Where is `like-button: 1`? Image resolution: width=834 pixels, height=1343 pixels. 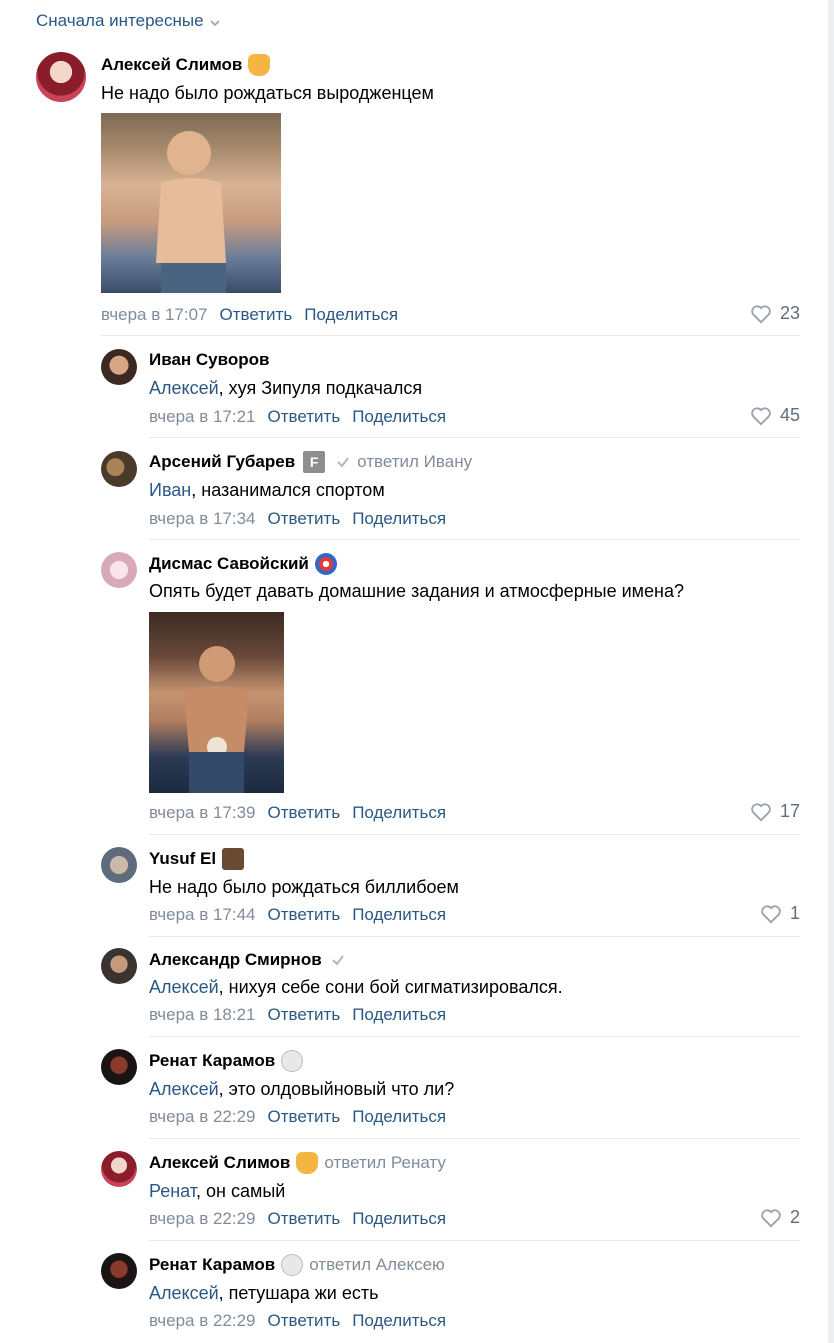
like-button: 1 is located at coordinates (780, 913).